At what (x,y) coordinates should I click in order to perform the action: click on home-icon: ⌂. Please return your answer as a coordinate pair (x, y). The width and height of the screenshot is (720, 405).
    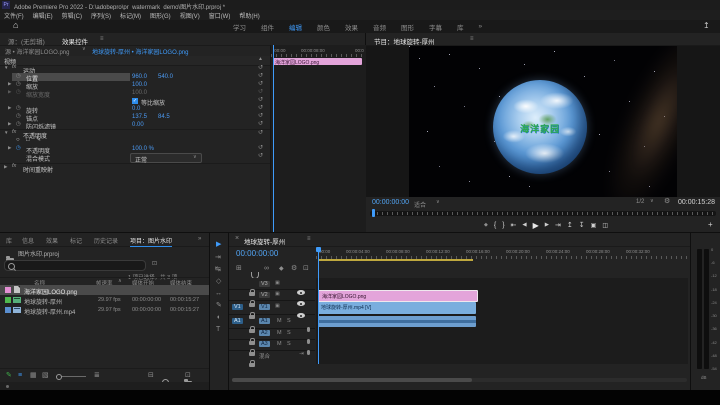
    Looking at the image, I should click on (15, 25).